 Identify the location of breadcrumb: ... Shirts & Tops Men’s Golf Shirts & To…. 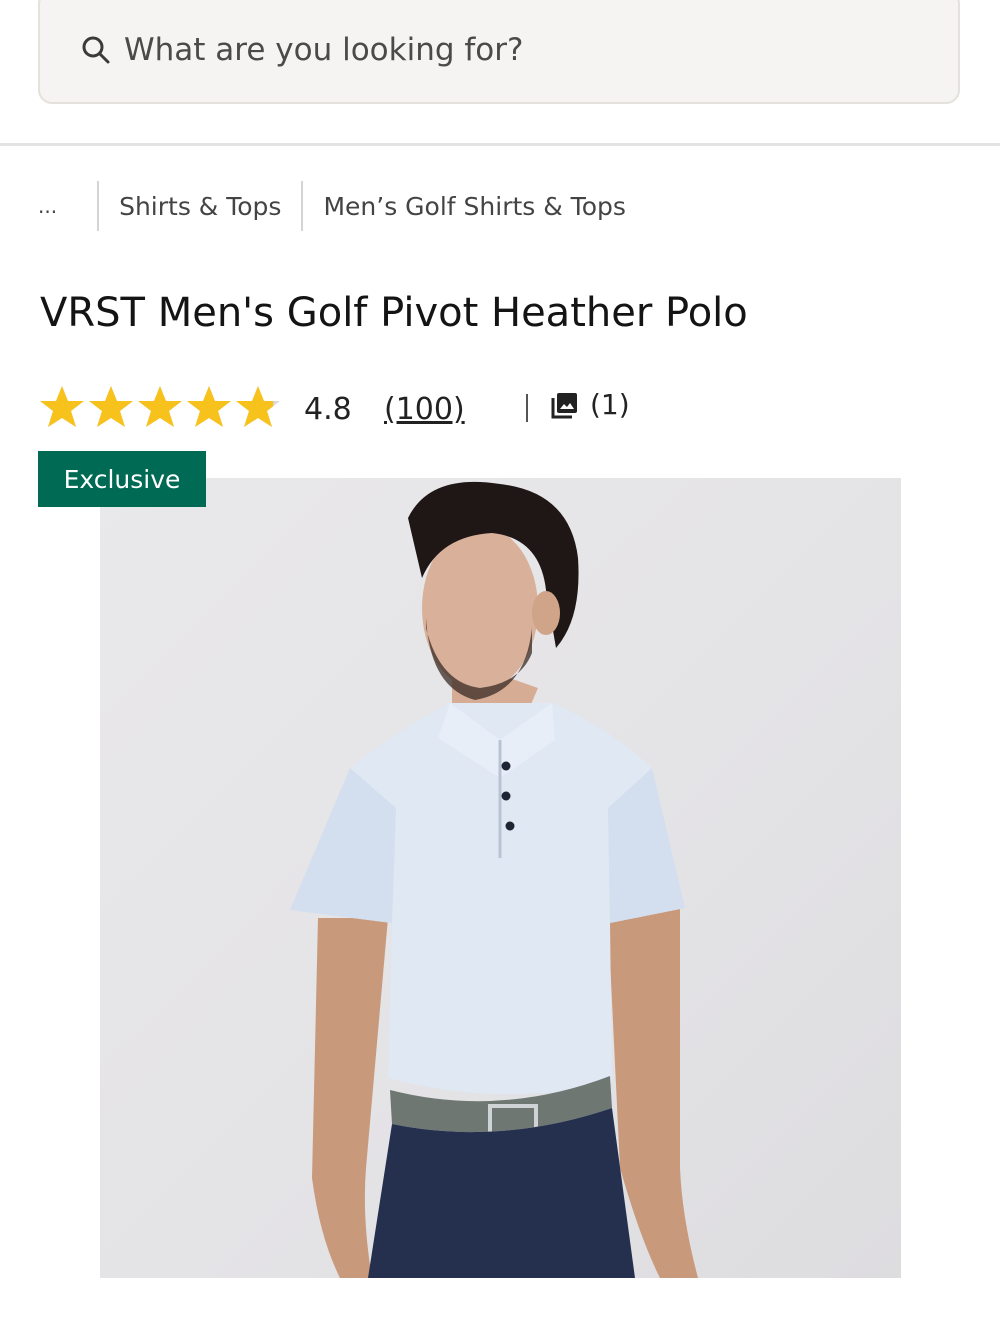
(332, 206).